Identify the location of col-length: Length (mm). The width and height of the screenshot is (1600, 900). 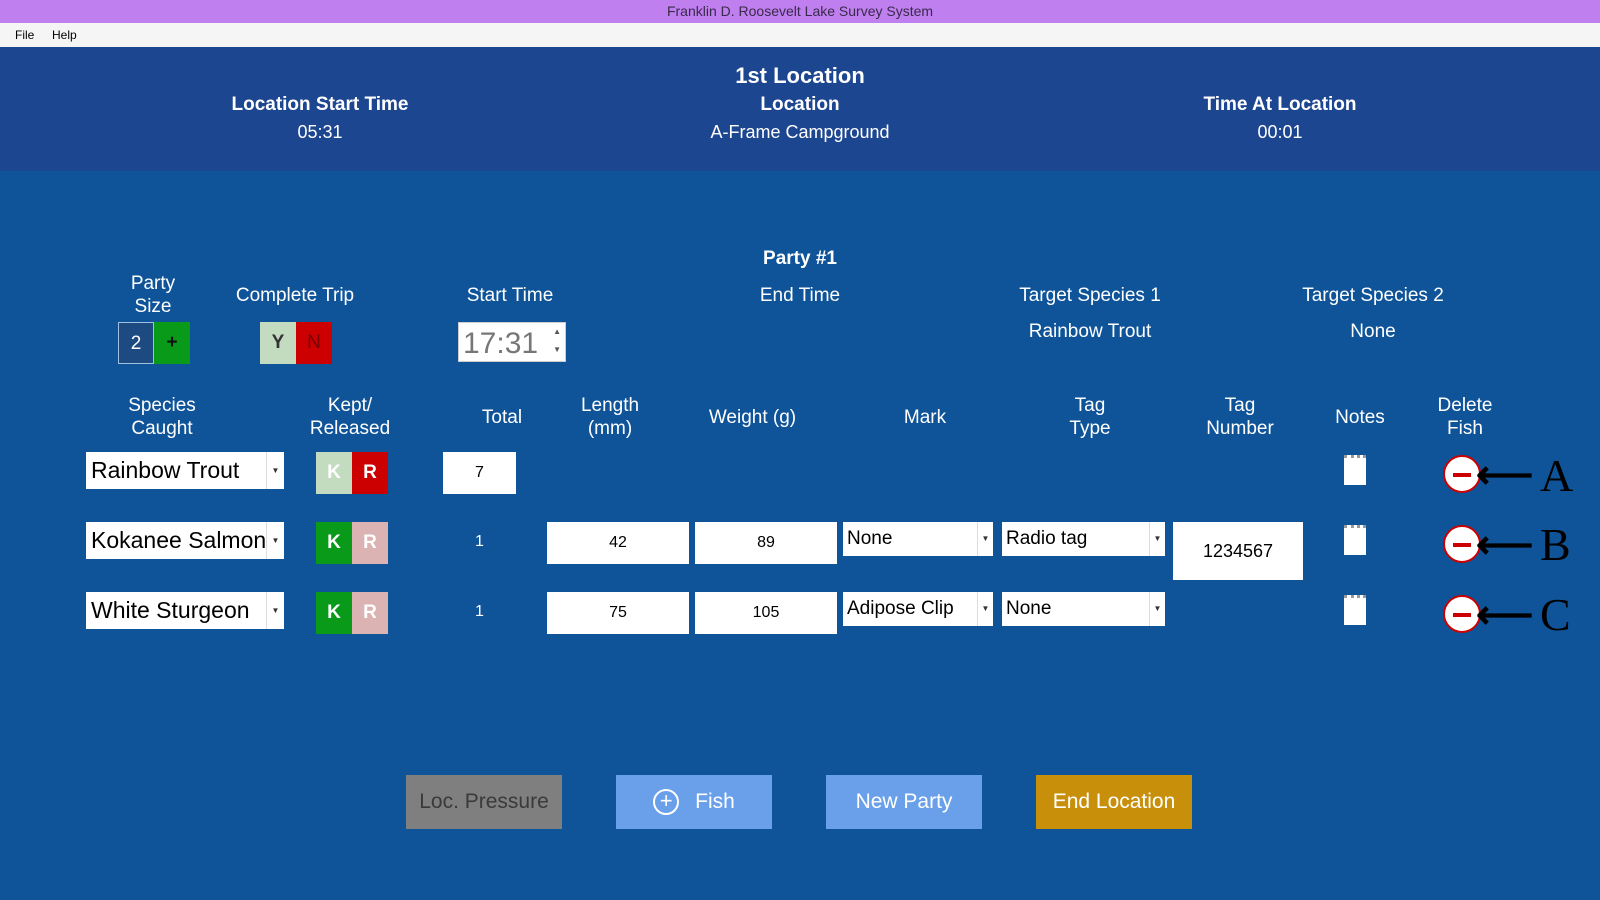
(610, 417).